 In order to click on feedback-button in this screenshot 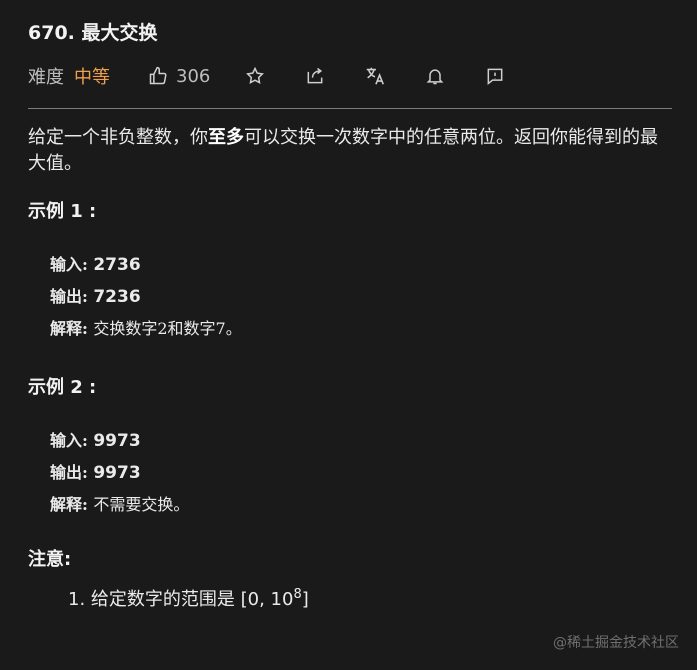, I will do `click(495, 76)`.